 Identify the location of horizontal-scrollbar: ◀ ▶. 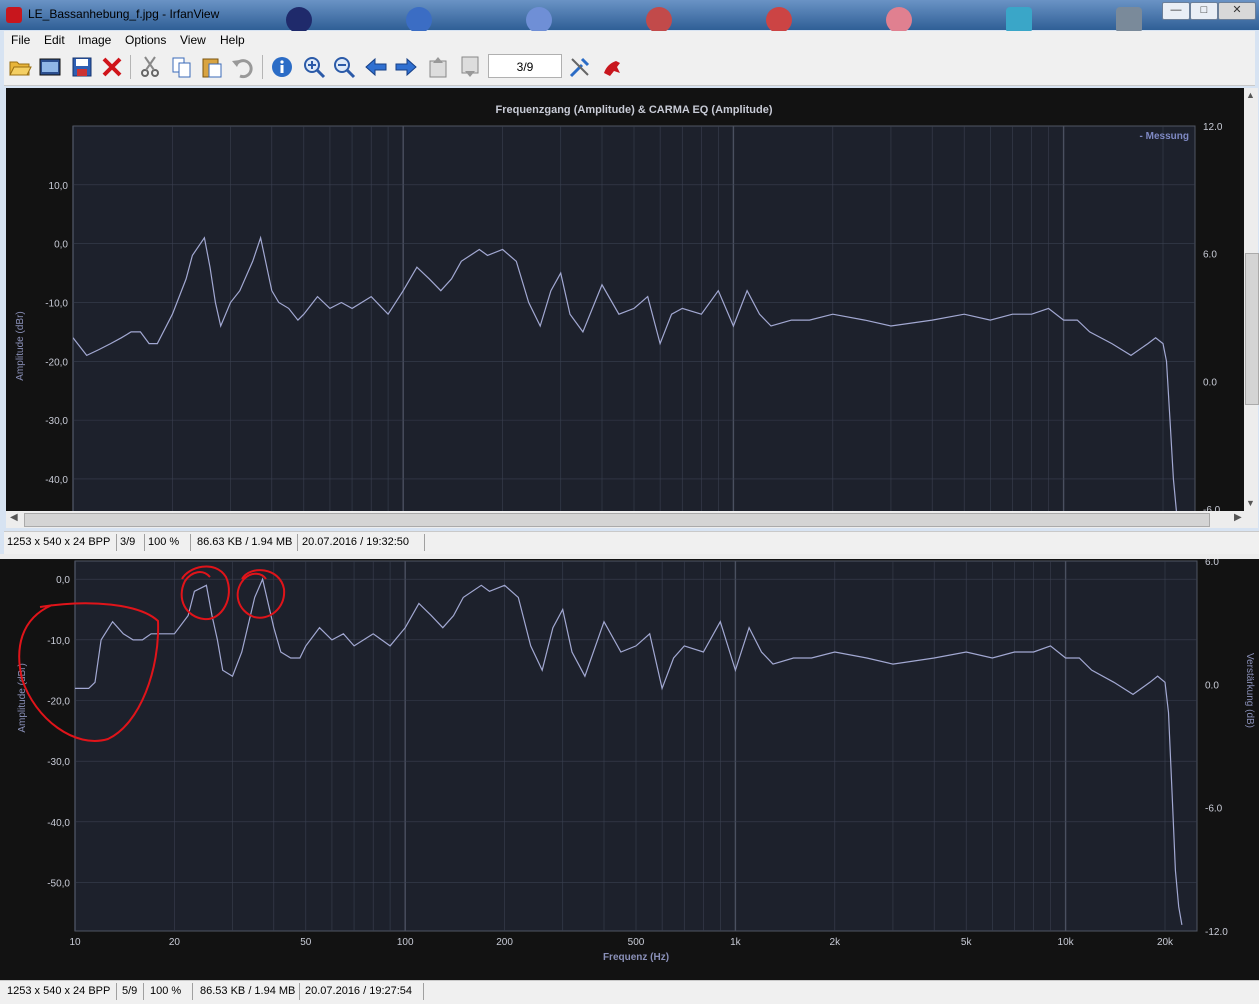
(632, 519).